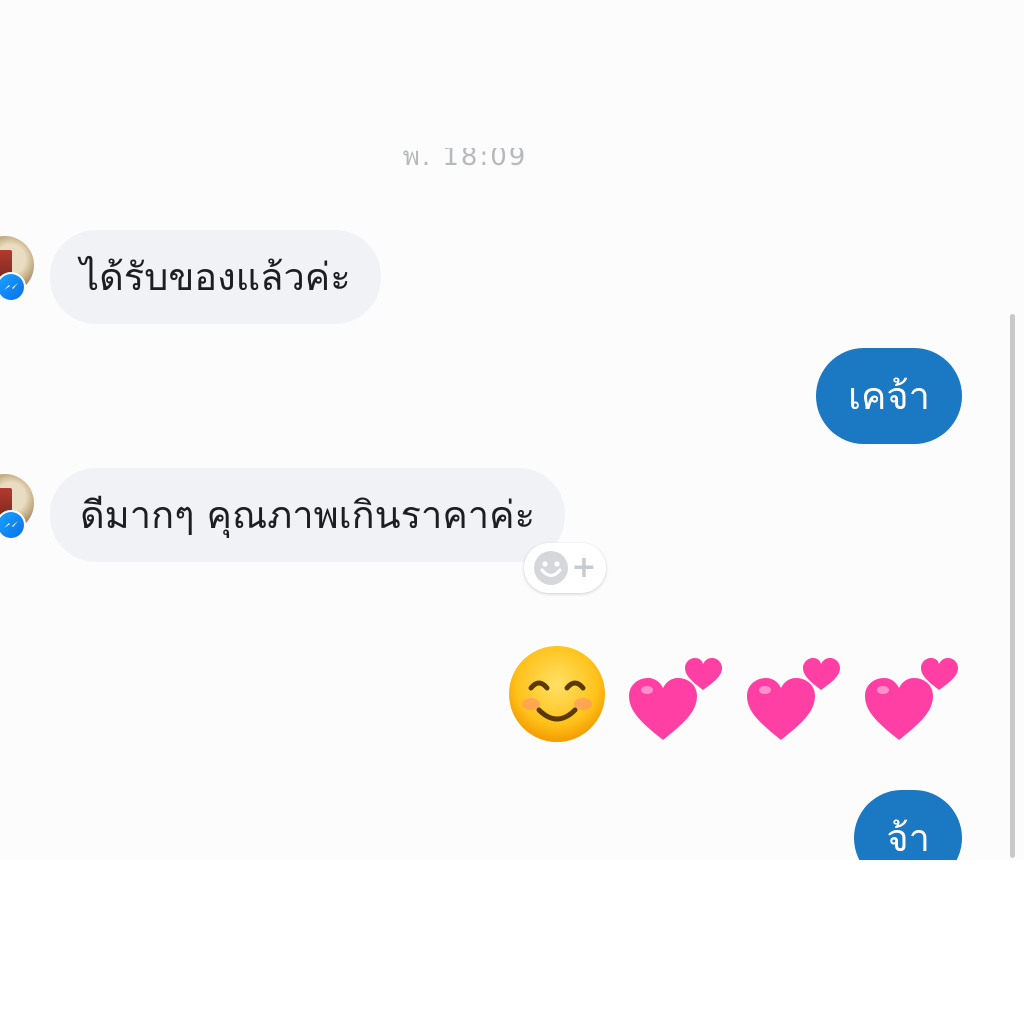 The height and width of the screenshot is (1024, 1024). I want to click on message-text: ได้รับของแล้วค่ะ, so click(215, 277).